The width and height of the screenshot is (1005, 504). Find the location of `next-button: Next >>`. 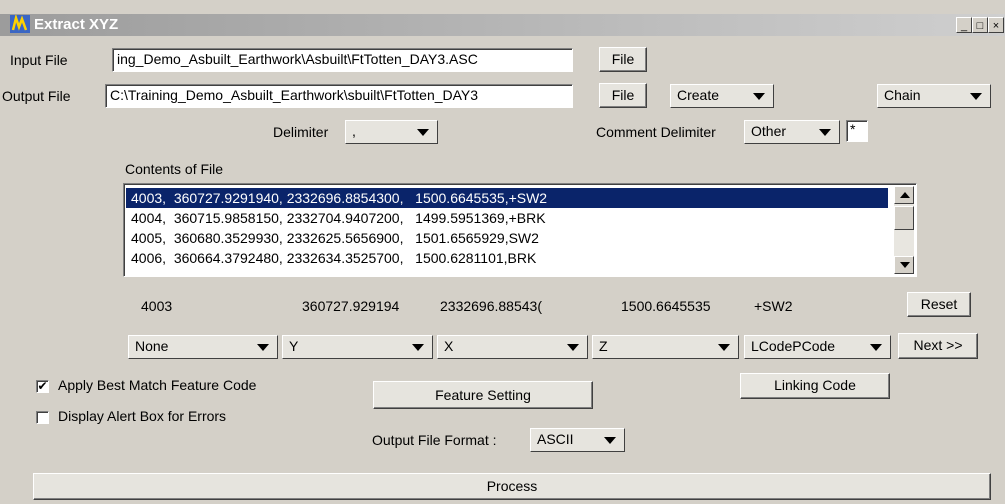

next-button: Next >> is located at coordinates (938, 346).